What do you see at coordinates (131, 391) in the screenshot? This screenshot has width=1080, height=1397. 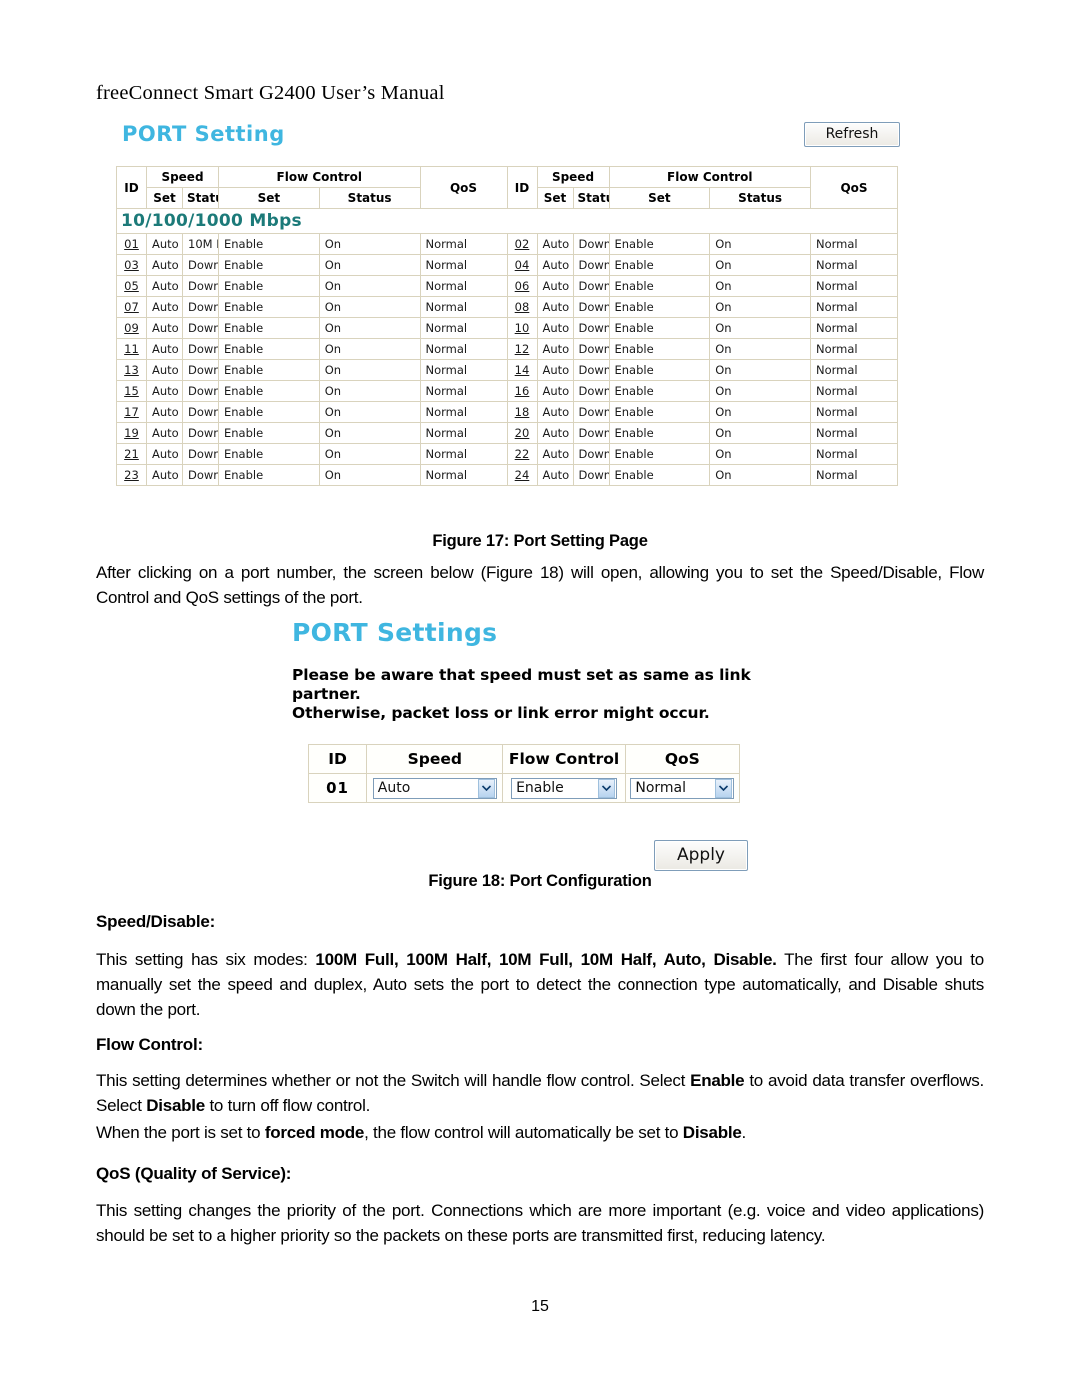 I see `port-id-link: 15` at bounding box center [131, 391].